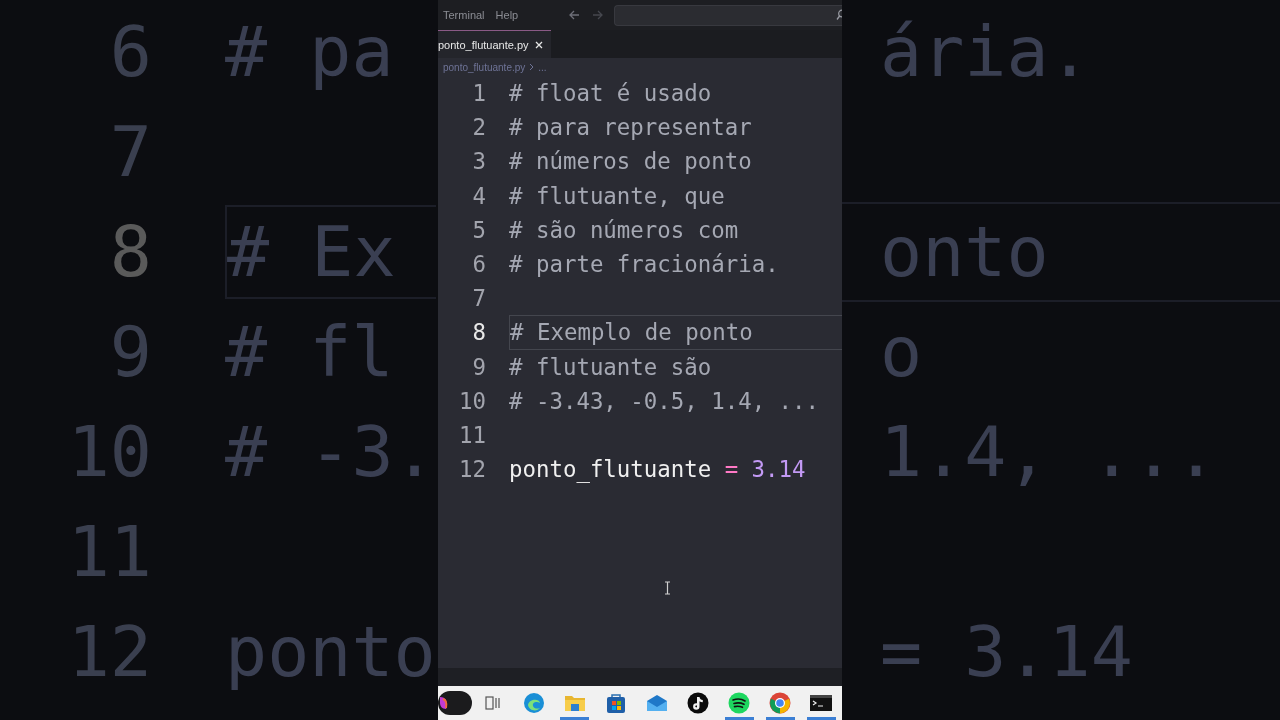  I want to click on menu-item: Terminal, so click(464, 15).